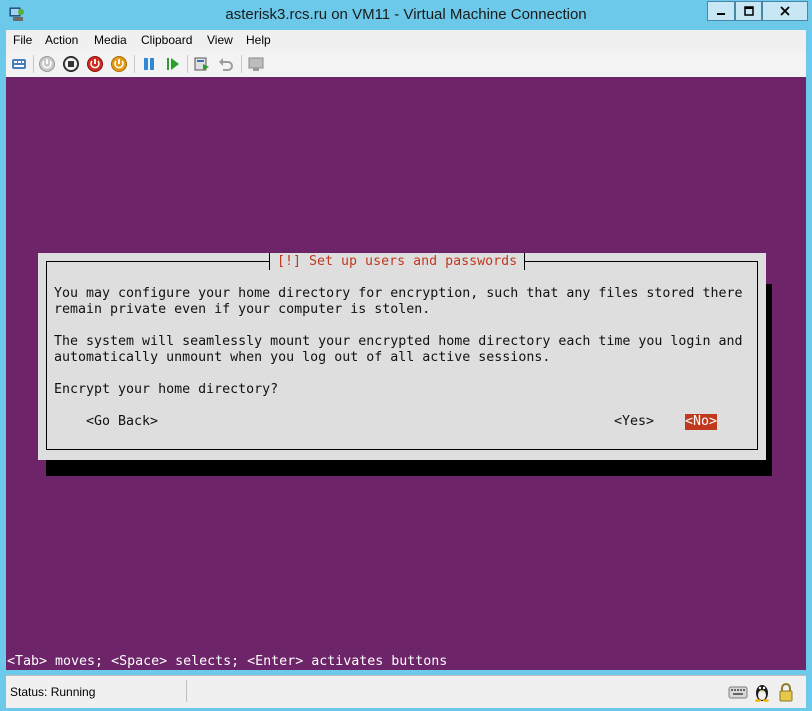 The height and width of the screenshot is (711, 812). I want to click on ctrl-alt-del-icon, so click(19, 64).